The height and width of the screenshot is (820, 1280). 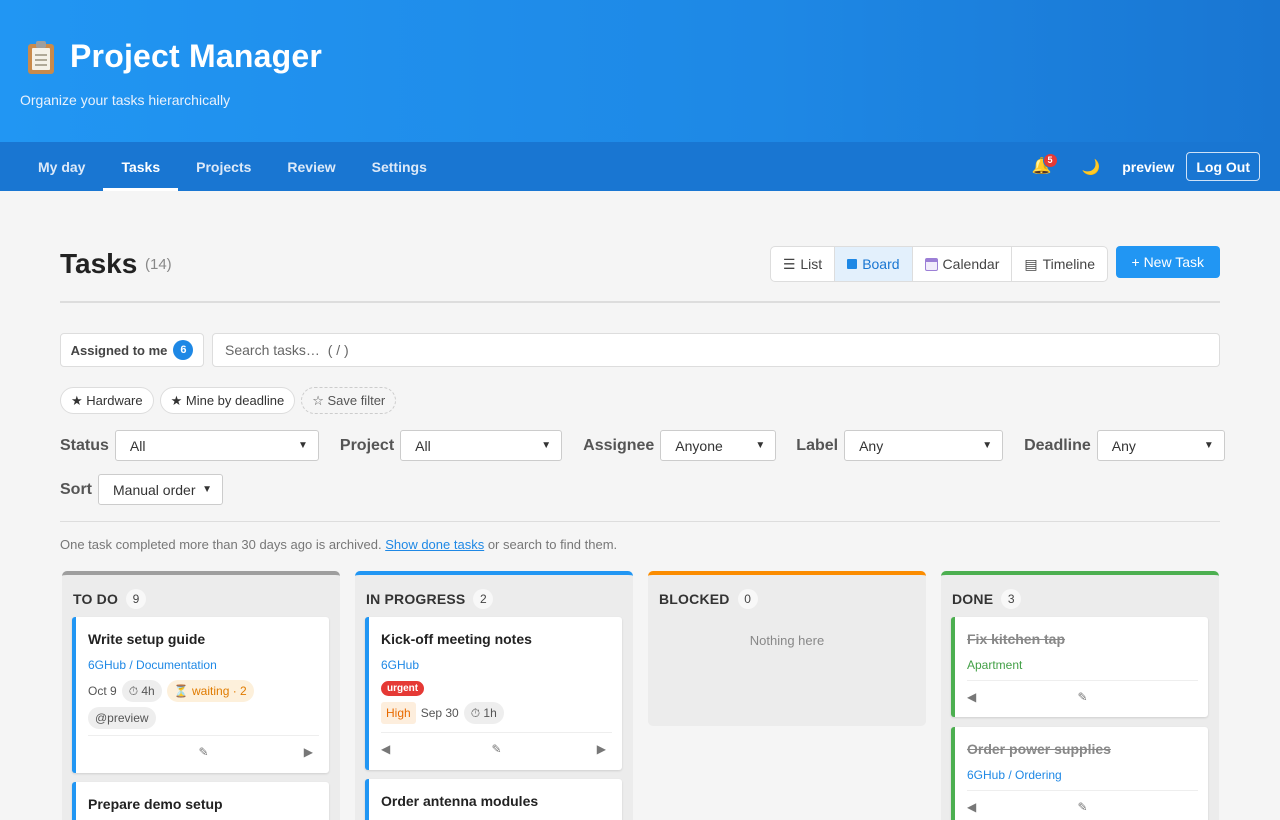 I want to click on logout-button: Log Out, so click(x=1223, y=166).